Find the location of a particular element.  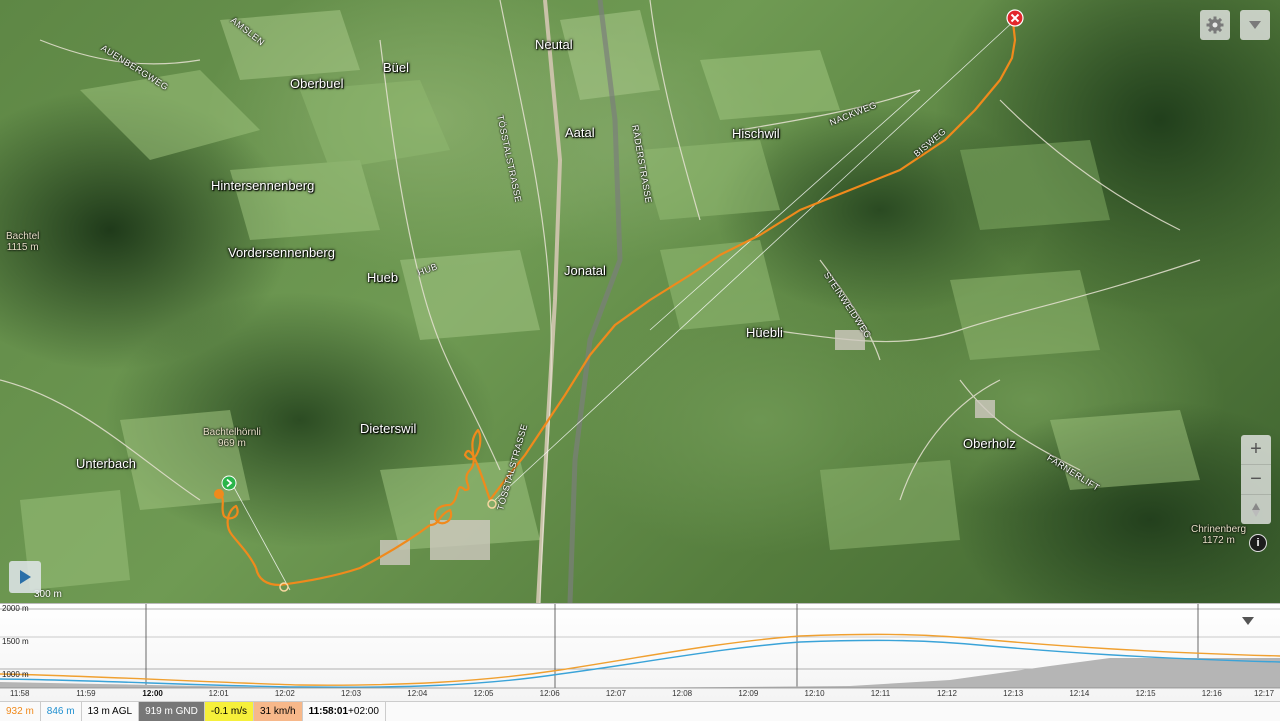

peak-bachtelhornli: Bachtelhörnli 969 m is located at coordinates (232, 438).